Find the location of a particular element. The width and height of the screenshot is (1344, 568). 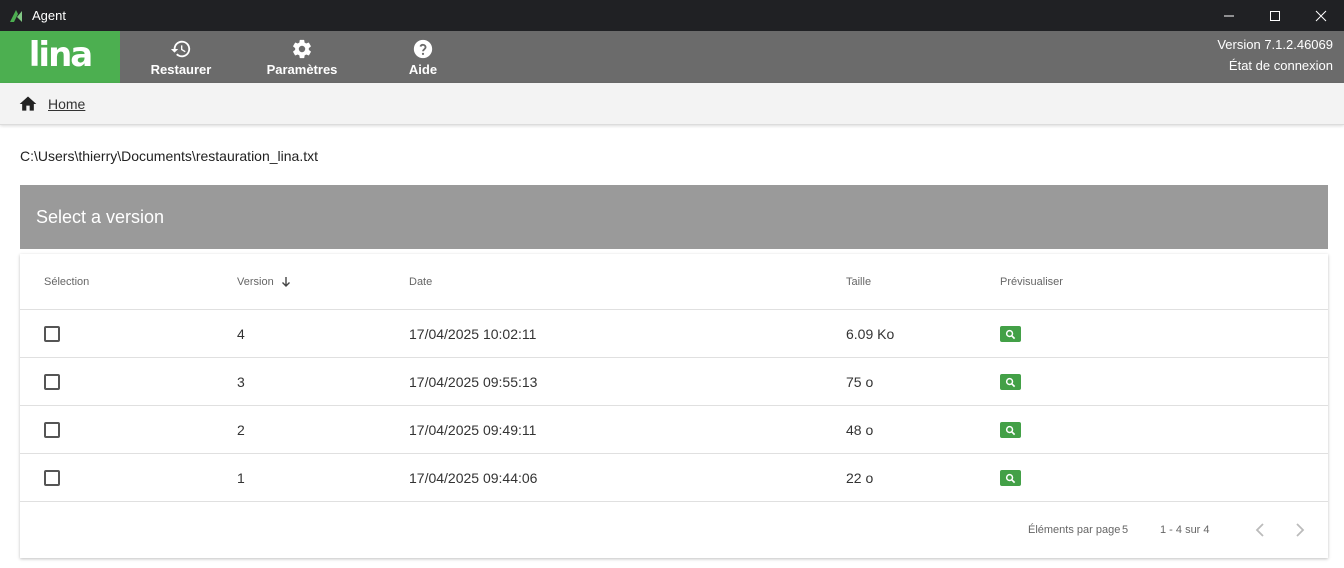

previous-page-button is located at coordinates (1260, 530).